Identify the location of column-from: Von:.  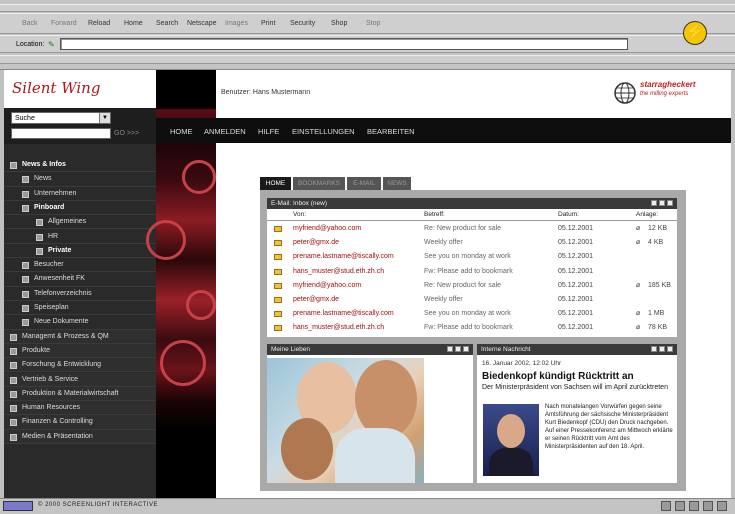
(299, 214).